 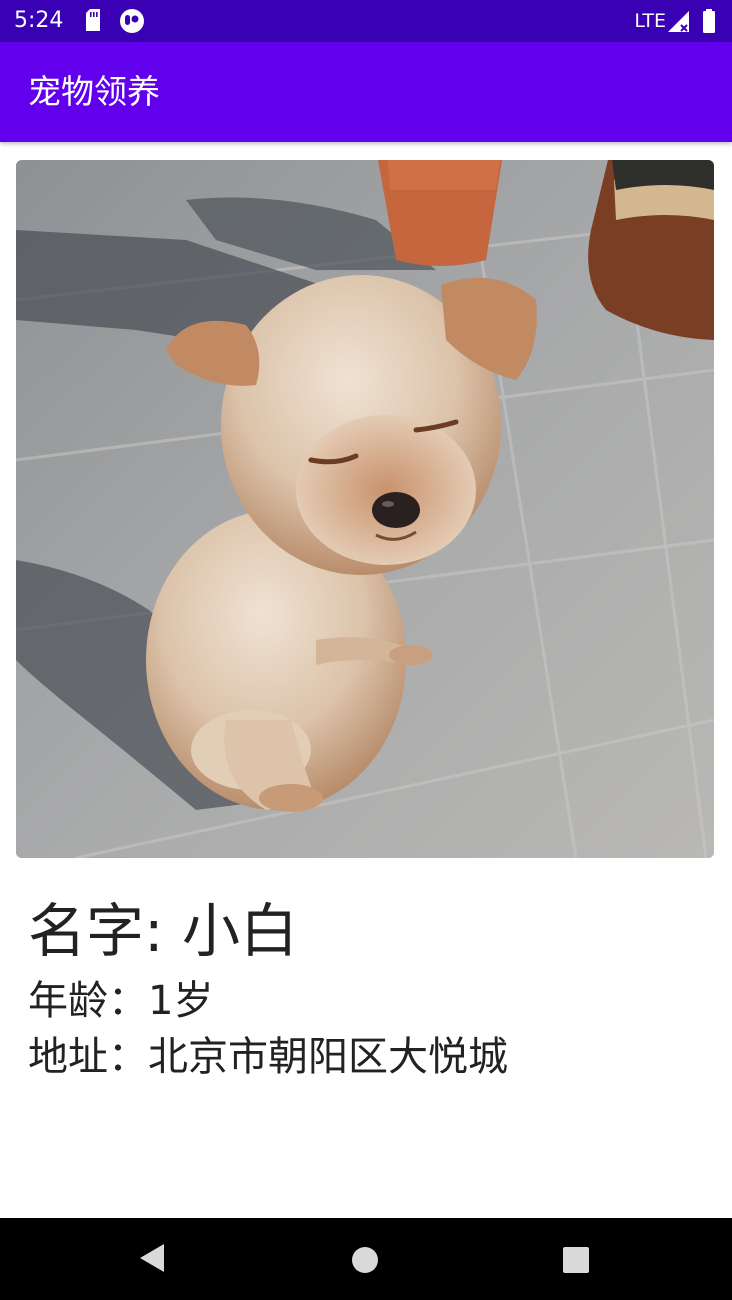 What do you see at coordinates (39, 20) in the screenshot?
I see `status-time: 5:24` at bounding box center [39, 20].